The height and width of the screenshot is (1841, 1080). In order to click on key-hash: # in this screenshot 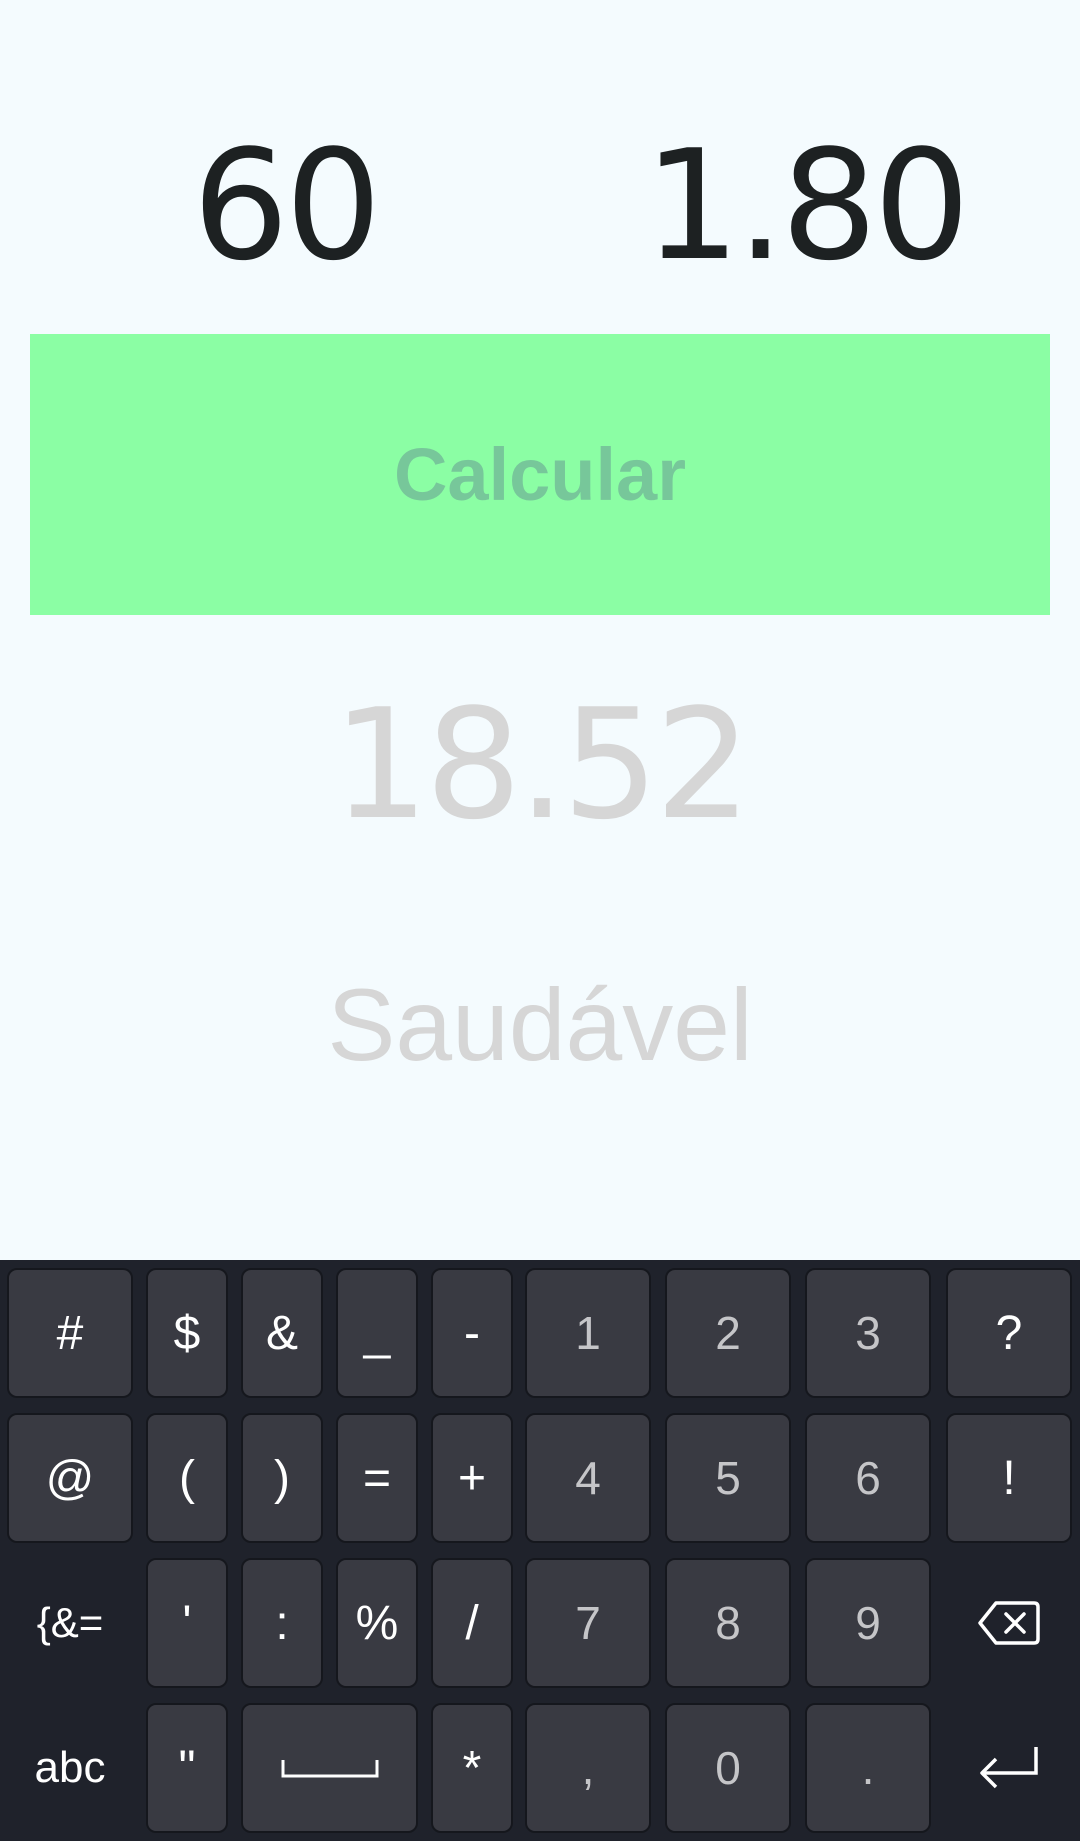, I will do `click(70, 1333)`.